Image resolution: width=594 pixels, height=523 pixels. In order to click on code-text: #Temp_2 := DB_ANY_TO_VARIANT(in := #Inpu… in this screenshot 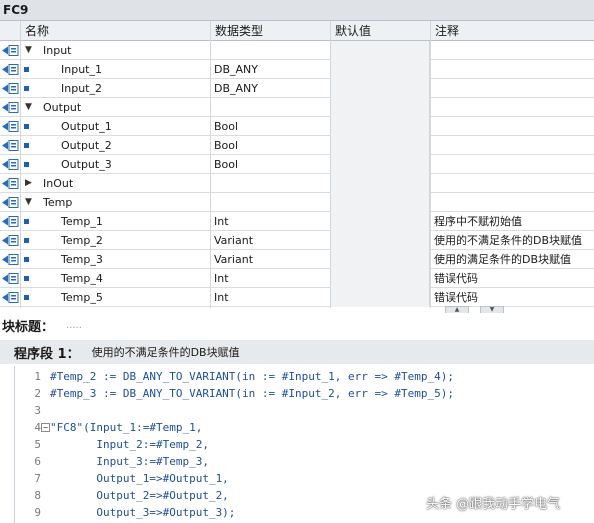, I will do `click(252, 376)`.